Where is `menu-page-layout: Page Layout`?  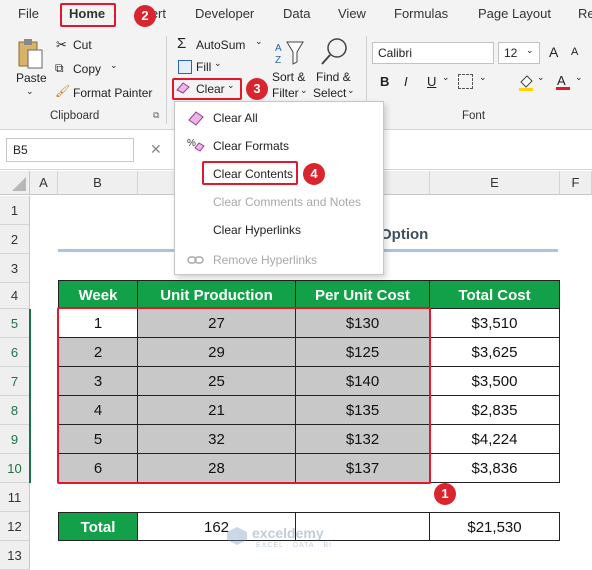
menu-page-layout: Page Layout is located at coordinates (514, 13).